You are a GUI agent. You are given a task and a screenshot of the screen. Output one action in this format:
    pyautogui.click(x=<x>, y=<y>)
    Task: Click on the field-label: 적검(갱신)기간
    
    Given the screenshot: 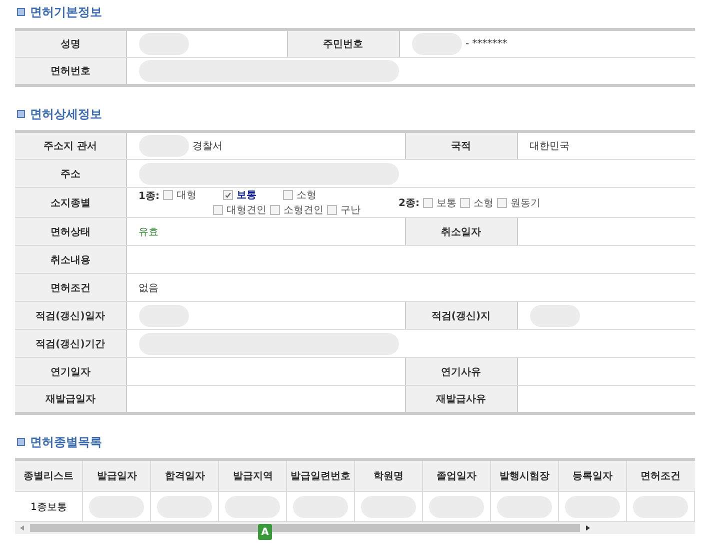 What is the action you would take?
    pyautogui.click(x=70, y=344)
    